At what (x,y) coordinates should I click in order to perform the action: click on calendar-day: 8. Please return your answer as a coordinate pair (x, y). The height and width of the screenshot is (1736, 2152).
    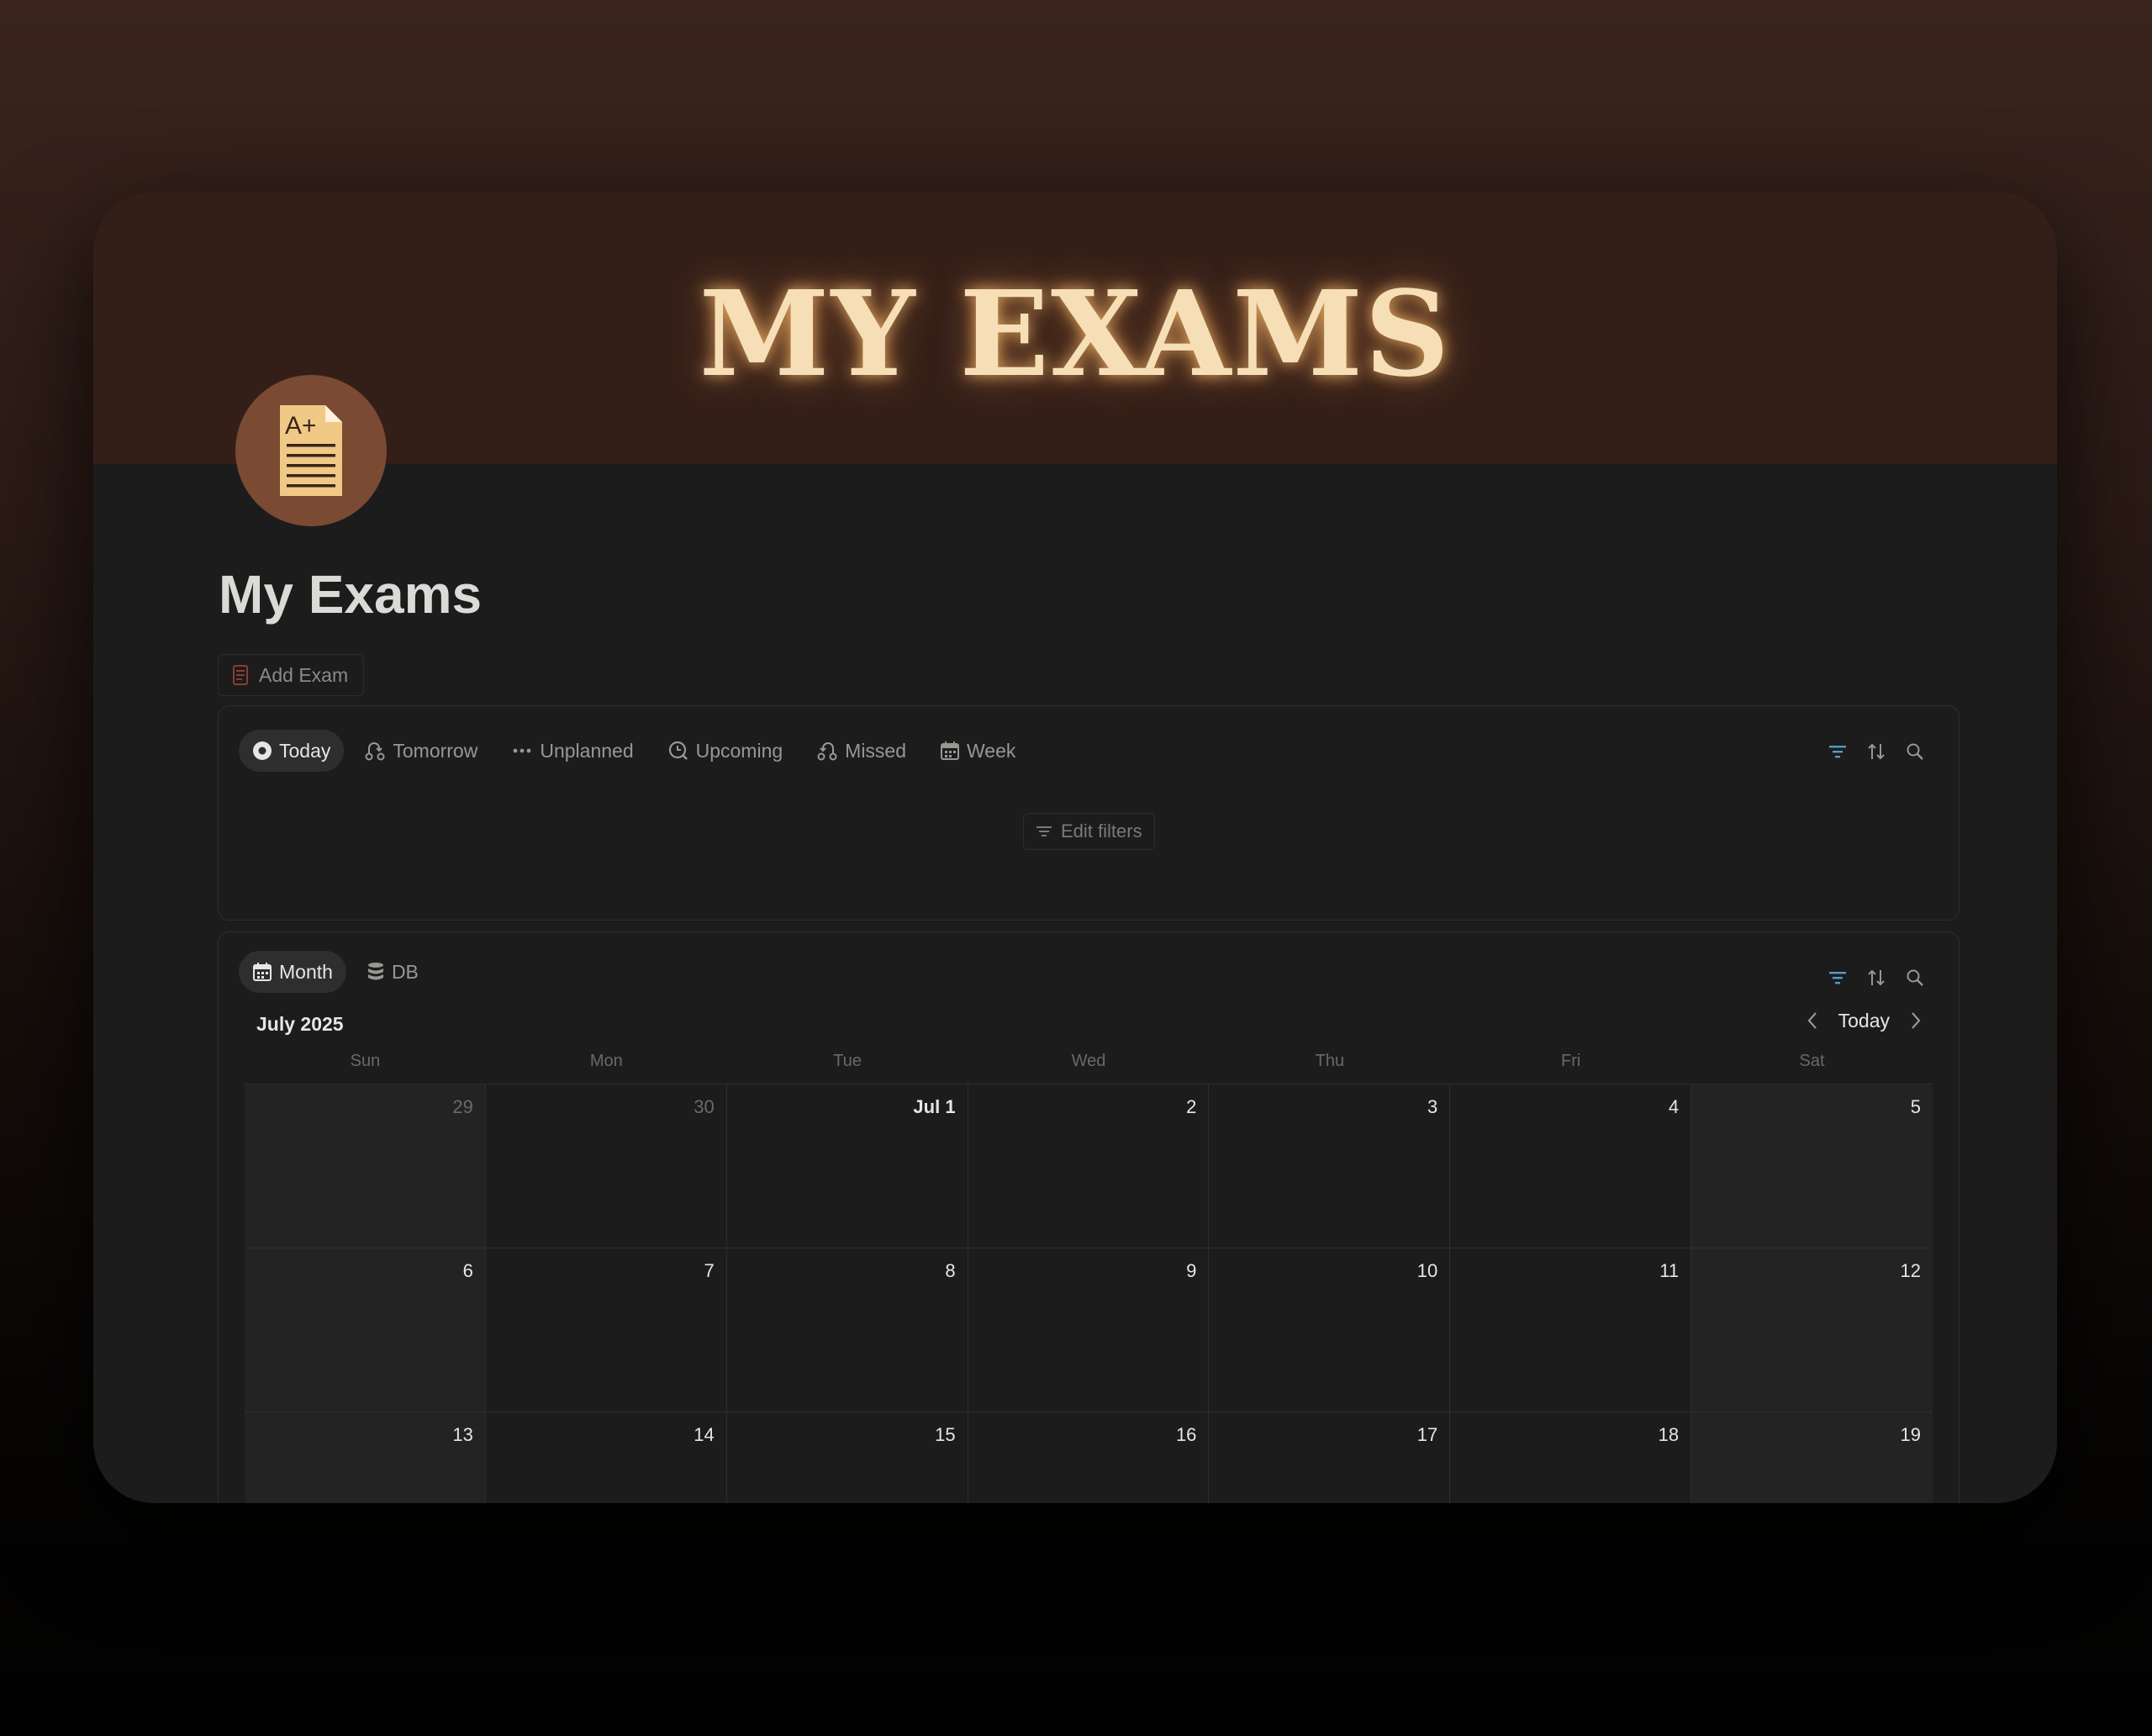
    Looking at the image, I should click on (847, 1330).